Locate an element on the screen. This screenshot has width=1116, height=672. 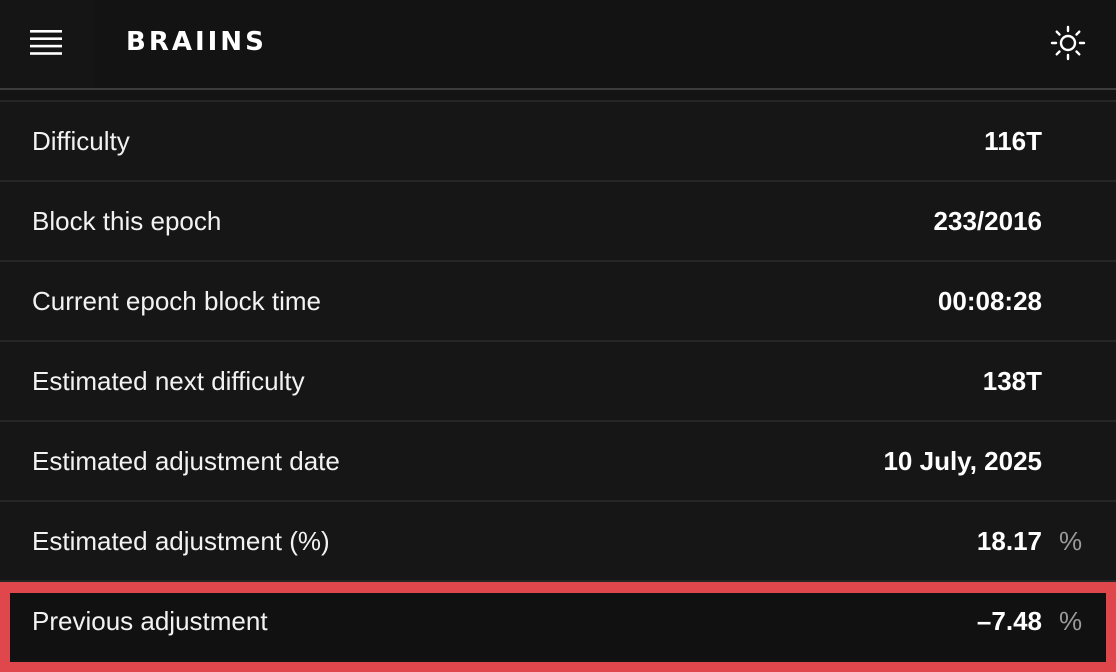
stat-row-current-epoch-block-time: Current epoch block time 00:08:28 is located at coordinates (558, 302).